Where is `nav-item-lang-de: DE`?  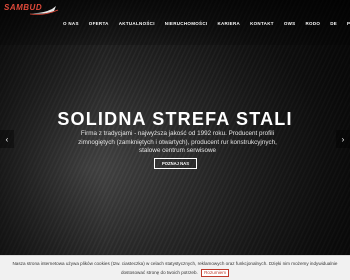
nav-item-lang-de: DE is located at coordinates (333, 24).